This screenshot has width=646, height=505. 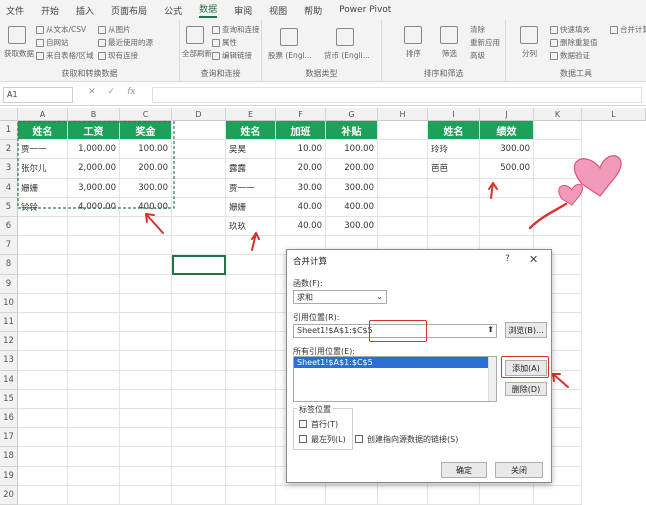 I want to click on from-text-button: 从文本/CSV, so click(x=61, y=29).